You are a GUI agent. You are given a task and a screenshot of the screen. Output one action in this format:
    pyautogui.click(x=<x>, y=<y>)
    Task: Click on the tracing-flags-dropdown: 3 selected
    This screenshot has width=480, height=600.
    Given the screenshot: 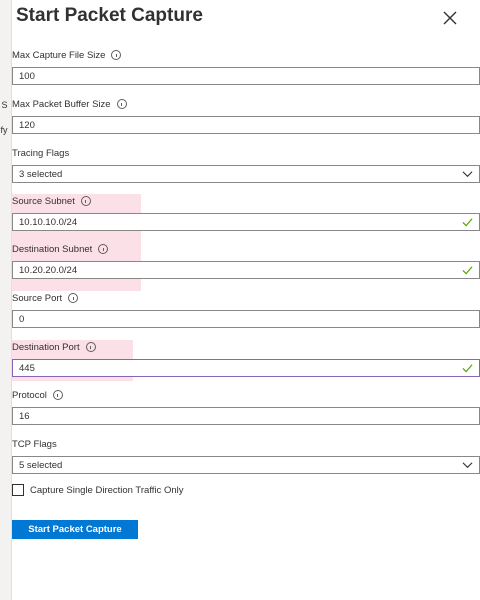 What is the action you would take?
    pyautogui.click(x=246, y=174)
    